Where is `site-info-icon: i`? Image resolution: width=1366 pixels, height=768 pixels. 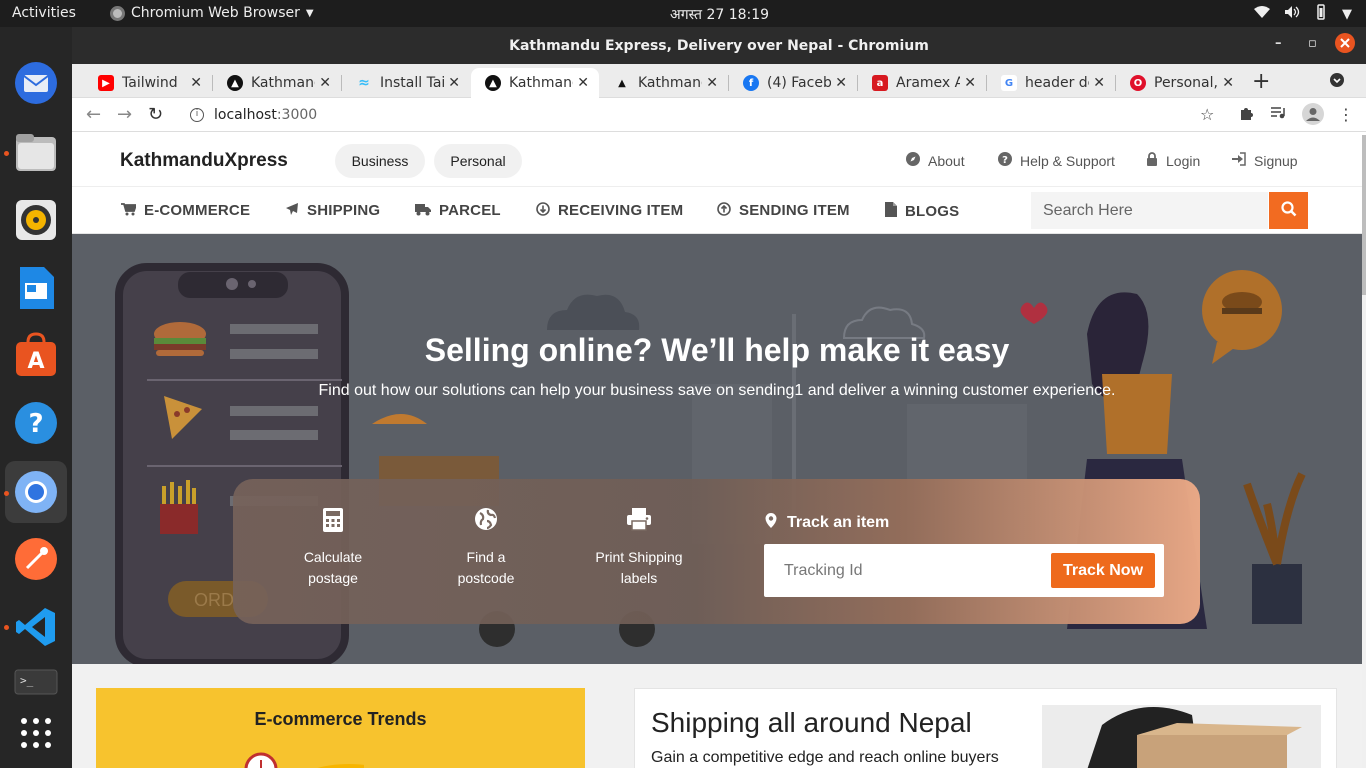 site-info-icon: i is located at coordinates (197, 115).